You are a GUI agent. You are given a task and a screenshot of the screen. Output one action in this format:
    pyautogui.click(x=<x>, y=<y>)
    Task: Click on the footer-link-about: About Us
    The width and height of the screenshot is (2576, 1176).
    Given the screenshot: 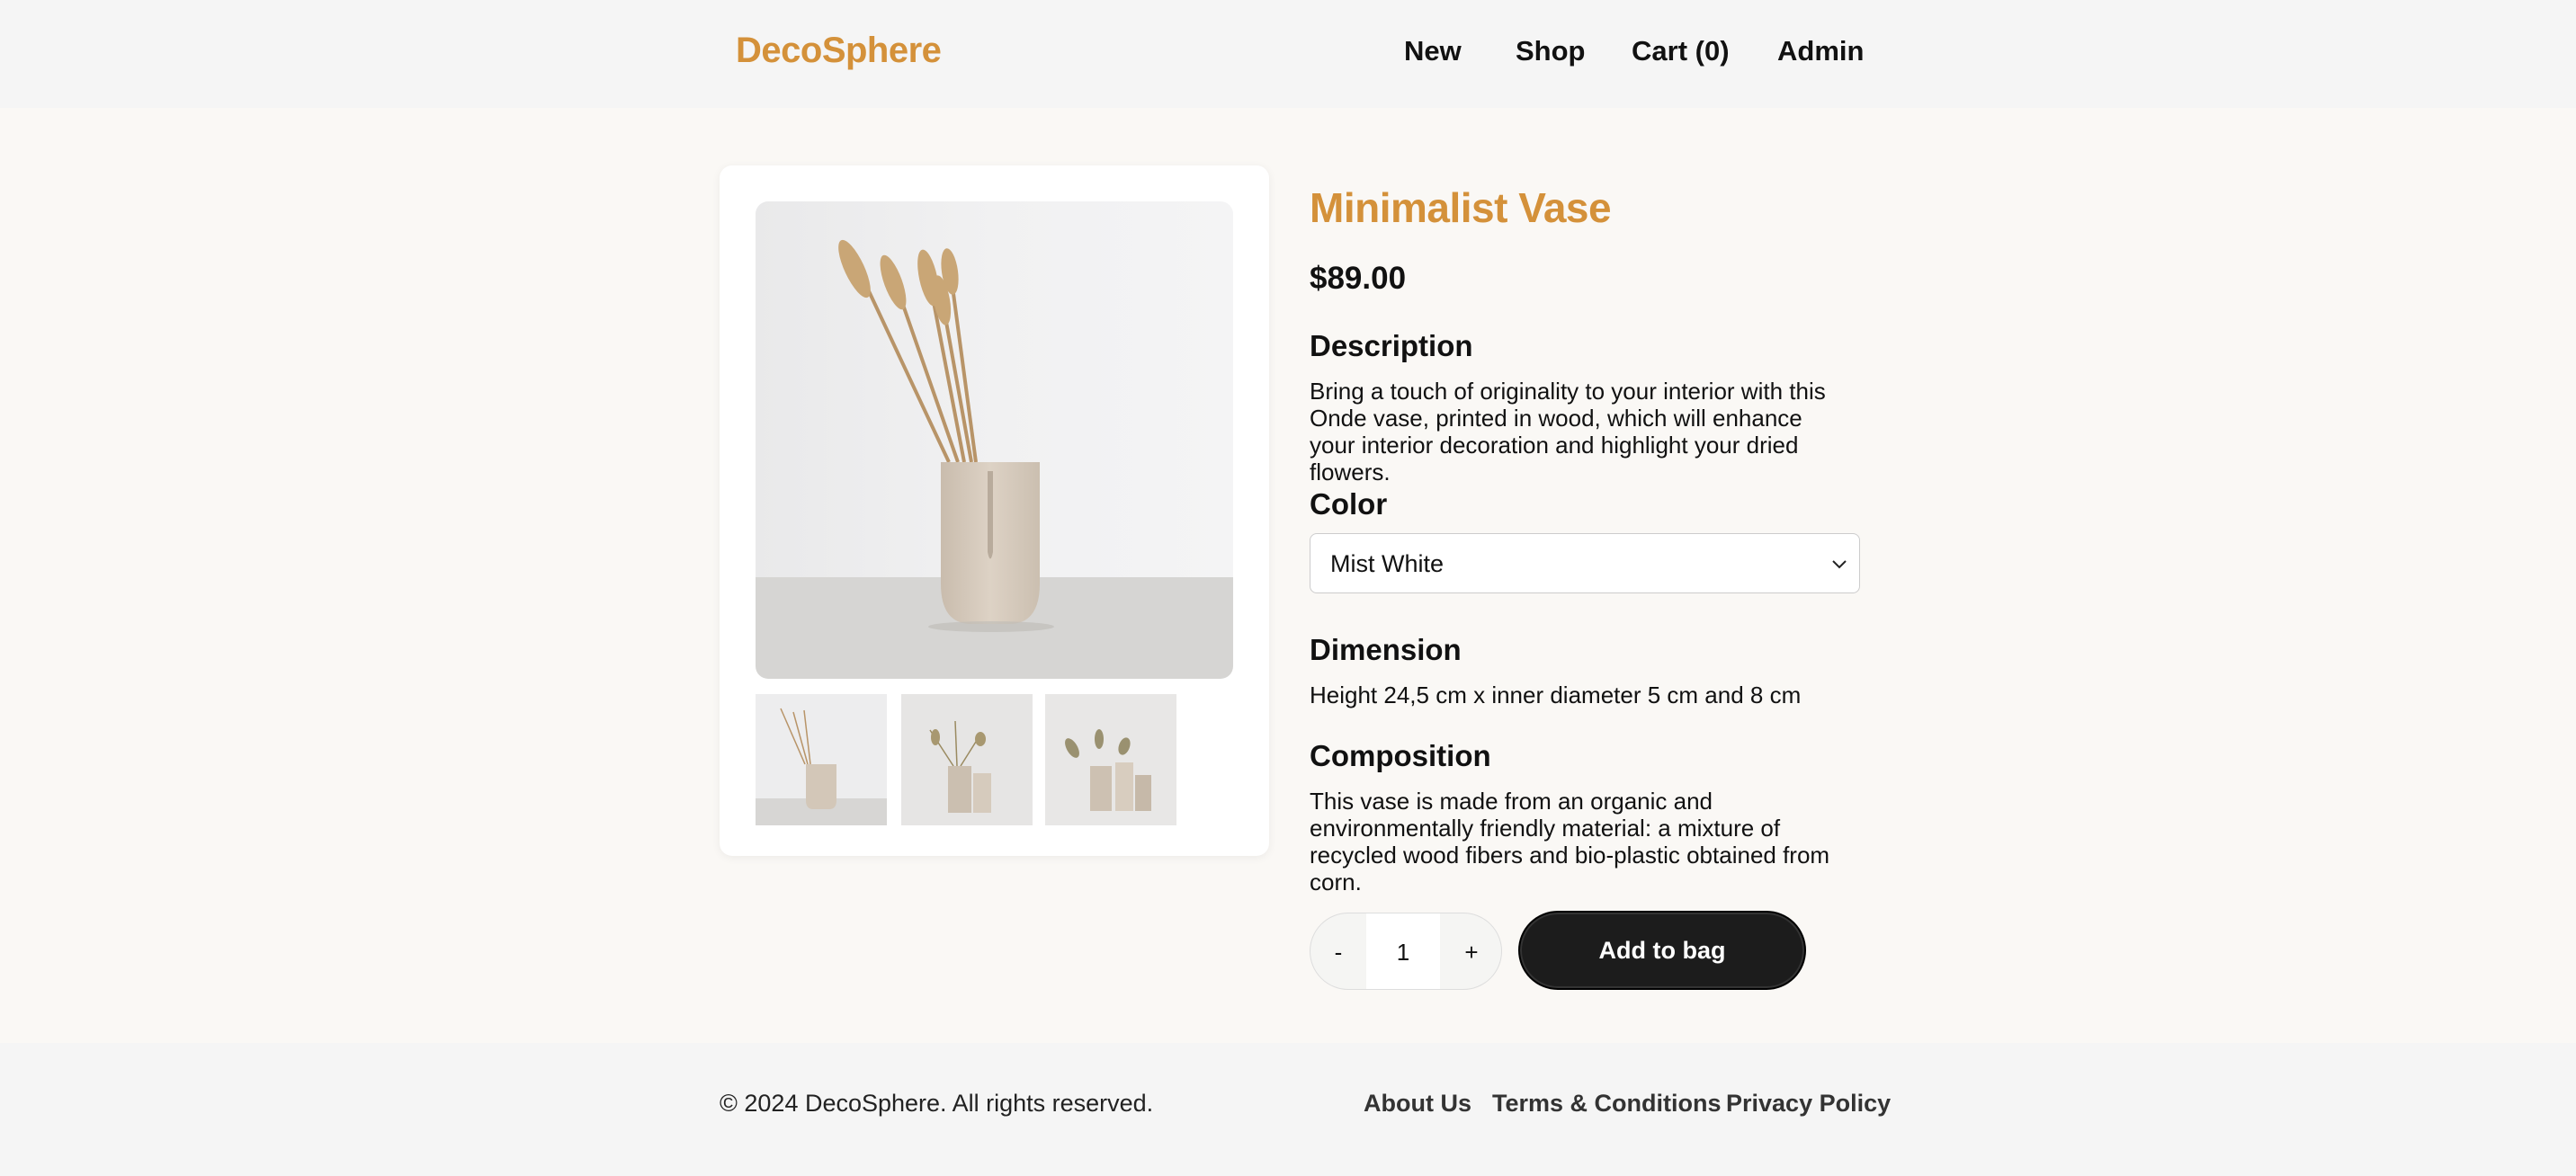 What is the action you would take?
    pyautogui.click(x=1417, y=1104)
    